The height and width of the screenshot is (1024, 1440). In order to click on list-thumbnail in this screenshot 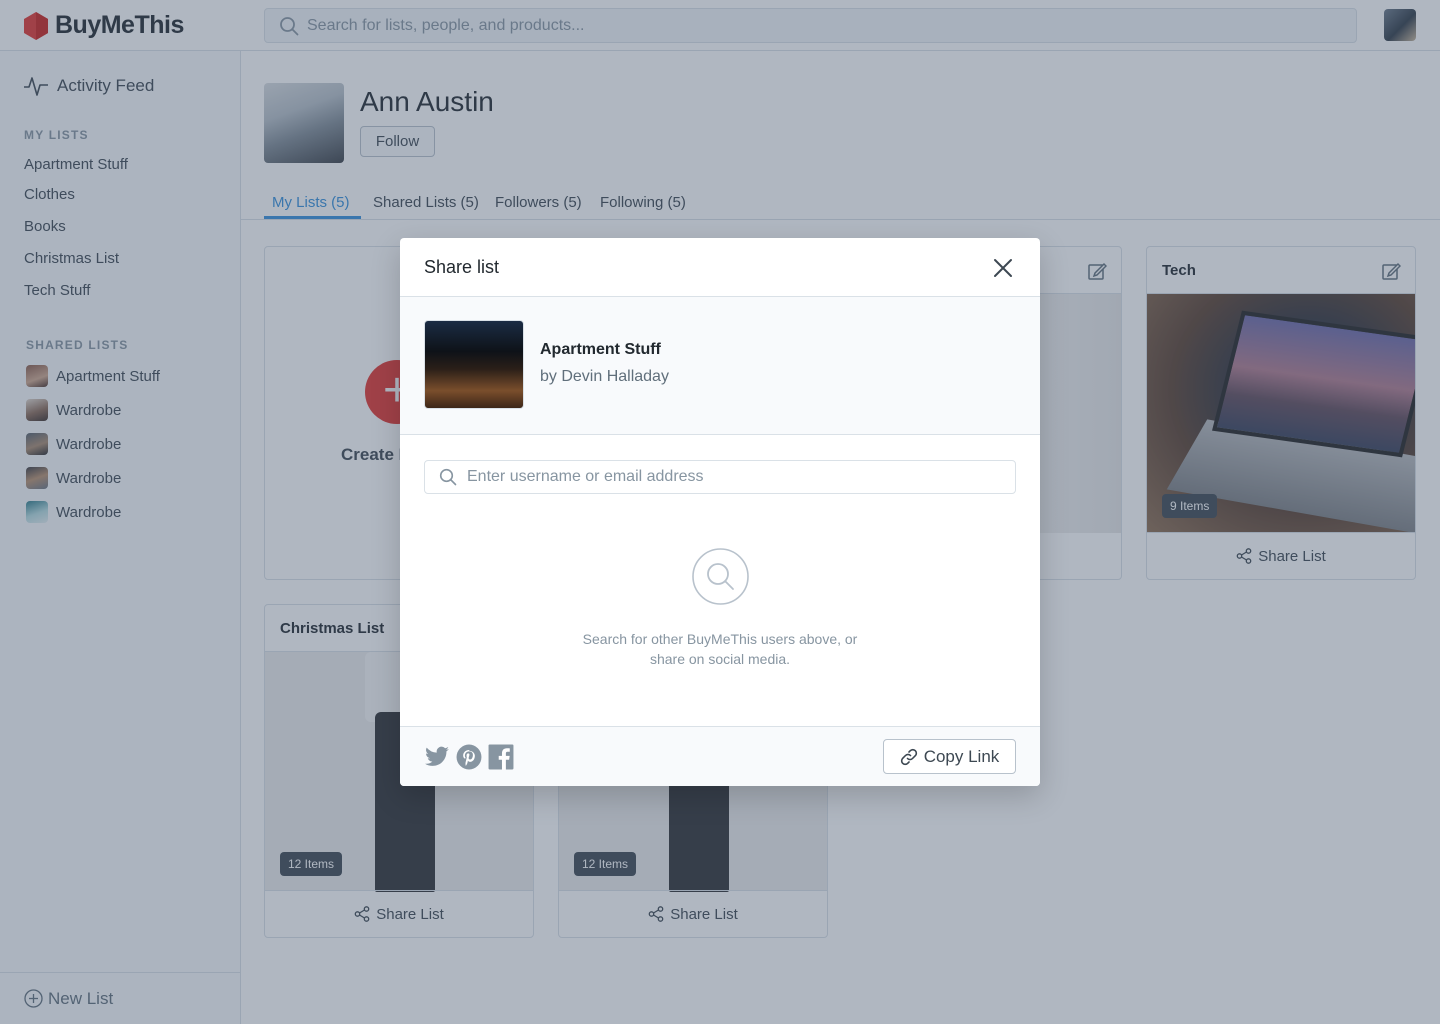, I will do `click(474, 364)`.